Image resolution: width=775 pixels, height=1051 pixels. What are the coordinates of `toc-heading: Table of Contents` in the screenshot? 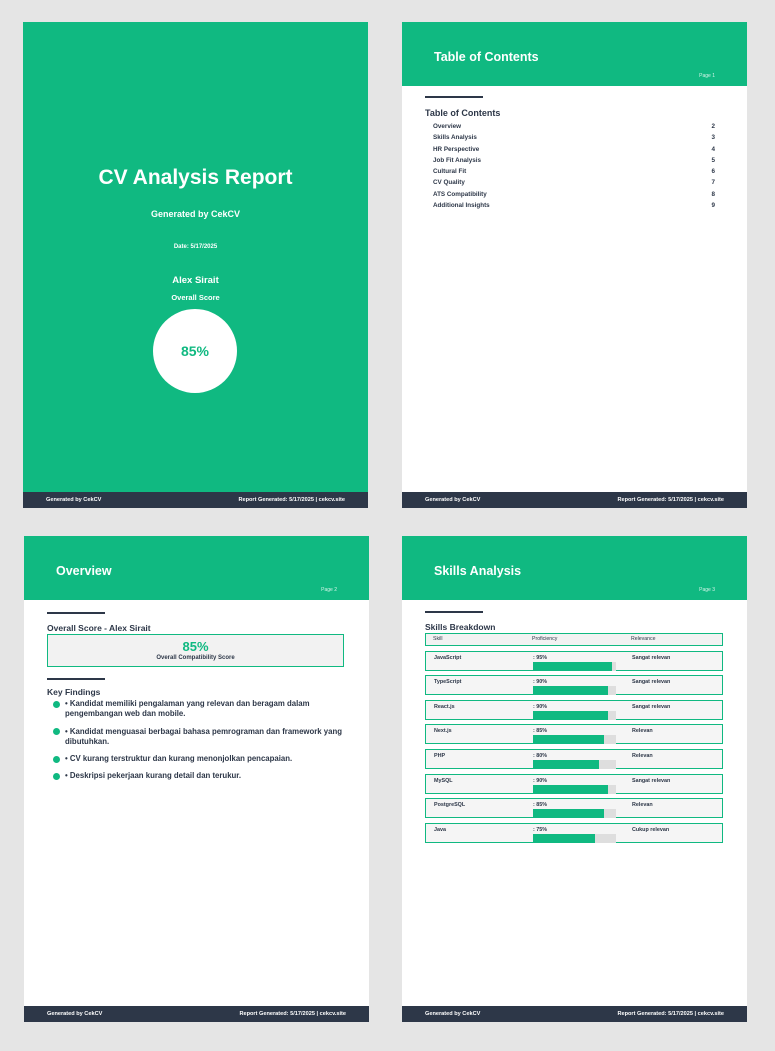 It's located at (463, 113).